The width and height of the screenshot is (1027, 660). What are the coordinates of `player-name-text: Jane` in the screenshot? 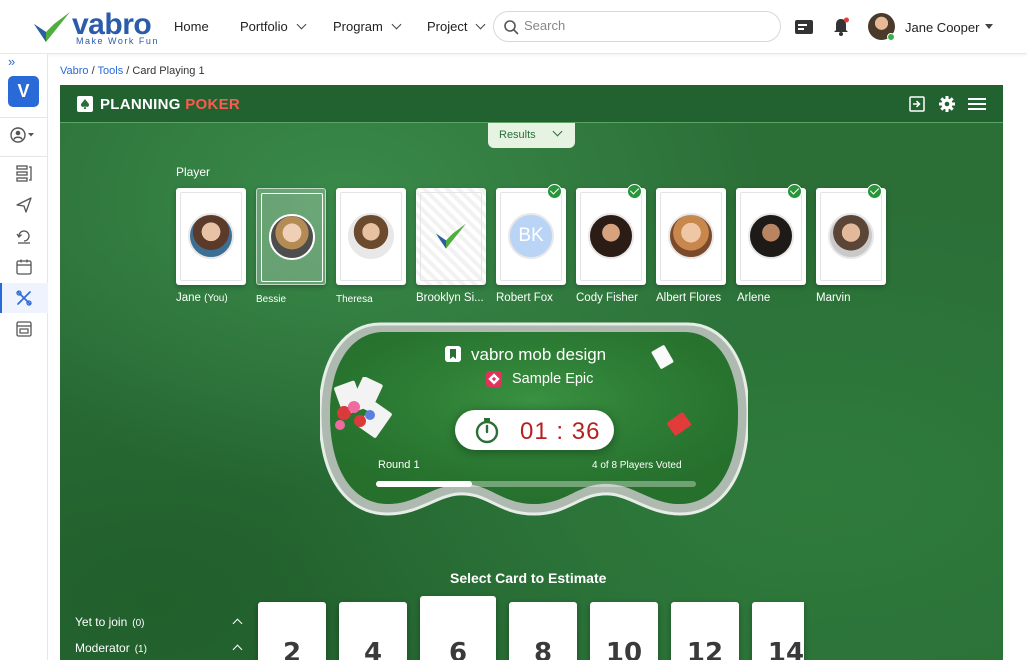 It's located at (188, 298).